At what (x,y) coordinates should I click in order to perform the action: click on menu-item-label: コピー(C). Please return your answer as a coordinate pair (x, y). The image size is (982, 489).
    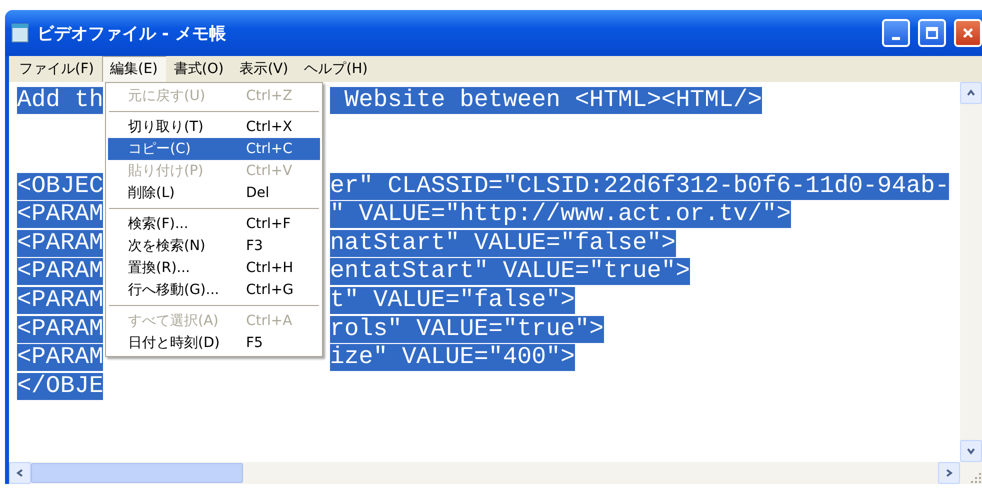
    Looking at the image, I should click on (160, 149).